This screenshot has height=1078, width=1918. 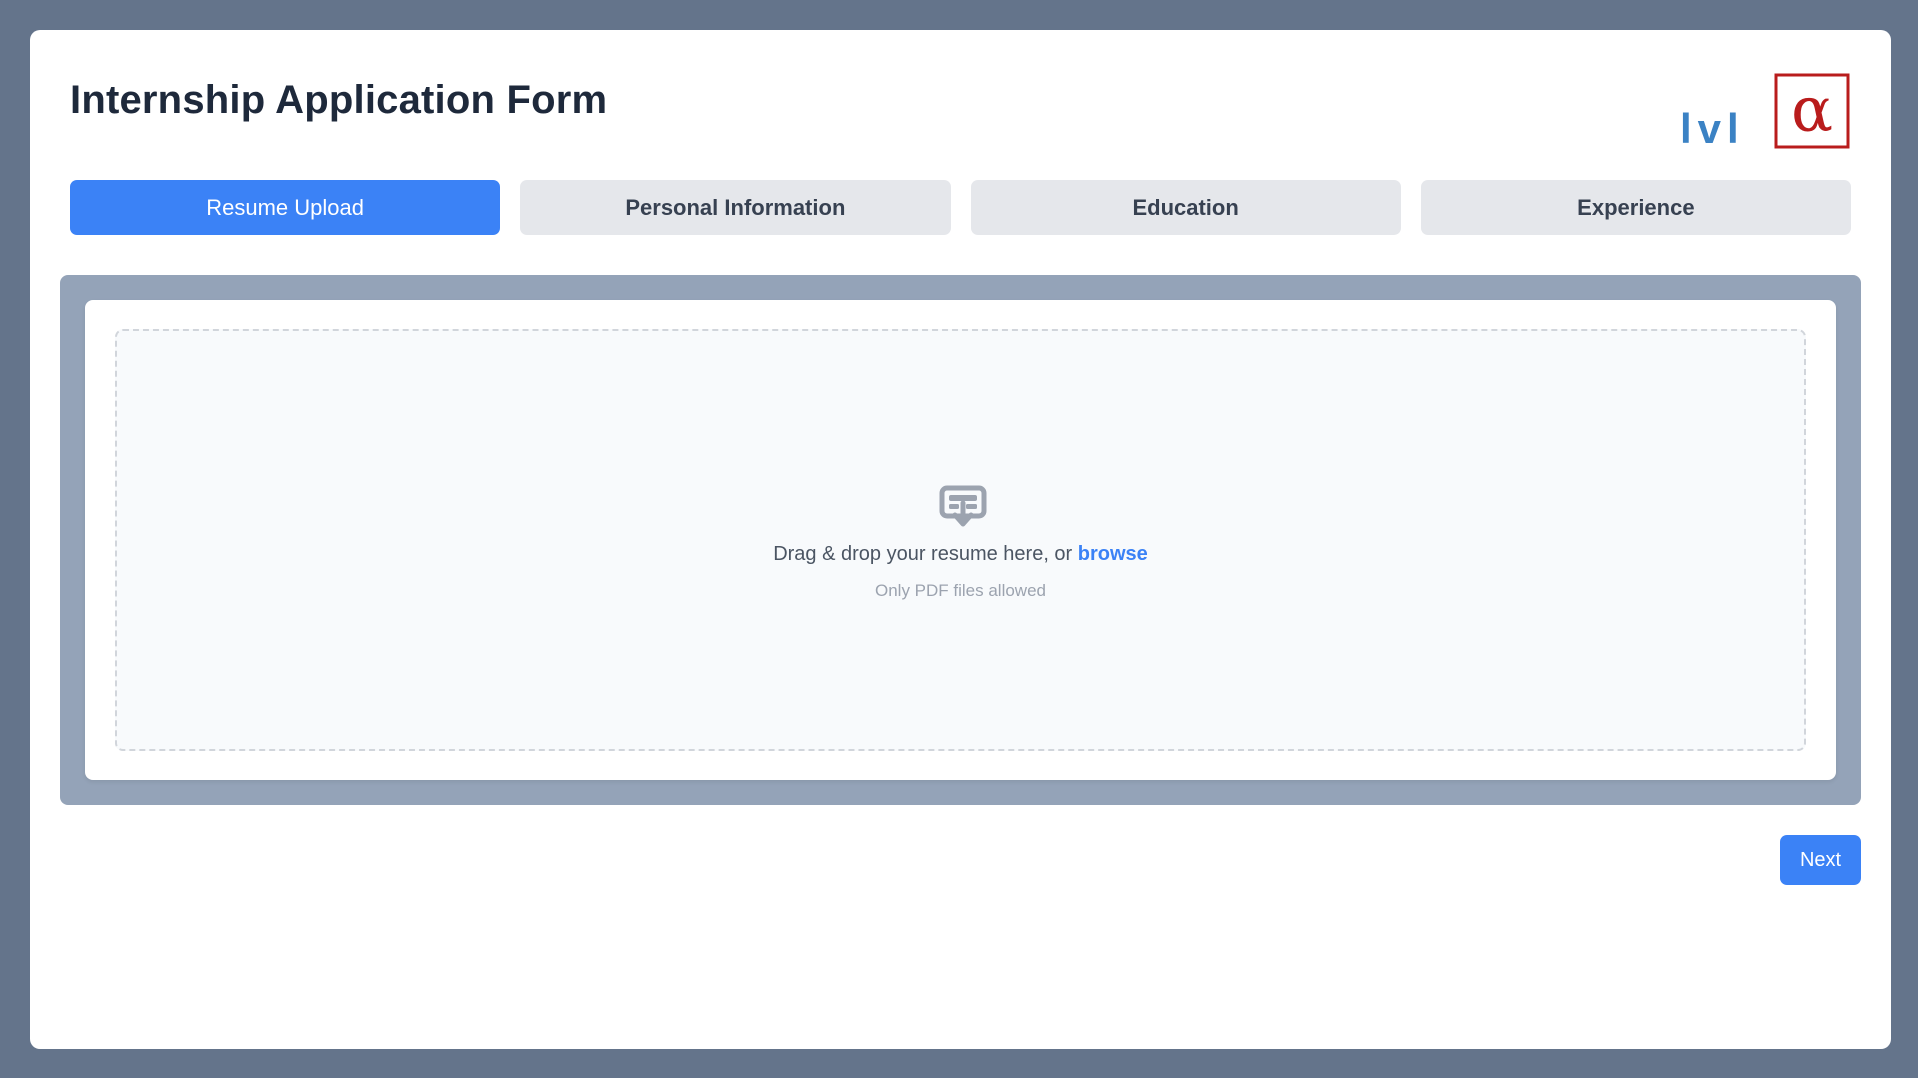 I want to click on tab-label: Experience, so click(x=1636, y=207).